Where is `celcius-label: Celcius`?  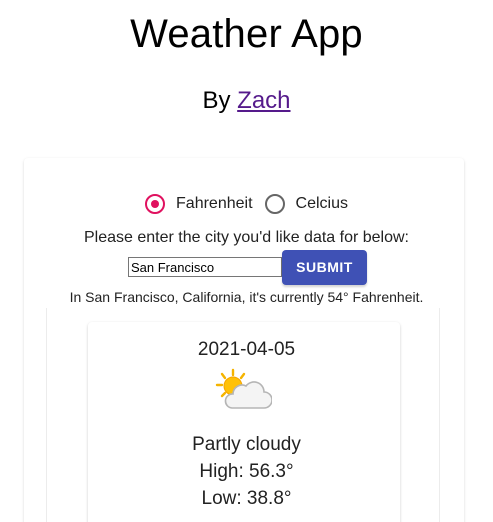
celcius-label: Celcius is located at coordinates (321, 203).